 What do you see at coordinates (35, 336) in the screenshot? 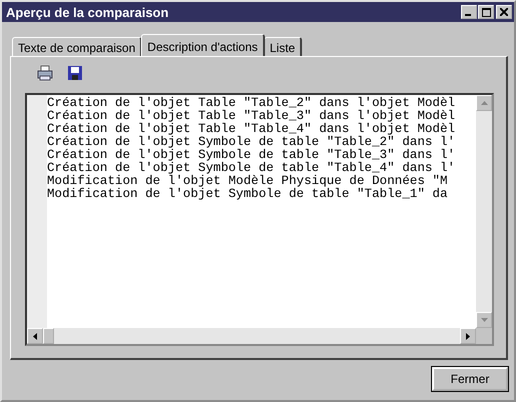
I see `left-arrow-icon` at bounding box center [35, 336].